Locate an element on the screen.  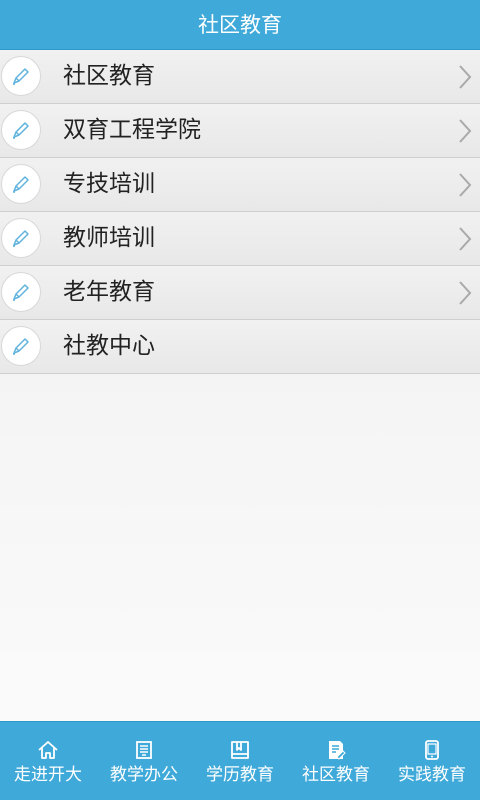
list-item-dual-education-college: 双育工程学院 is located at coordinates (240, 131).